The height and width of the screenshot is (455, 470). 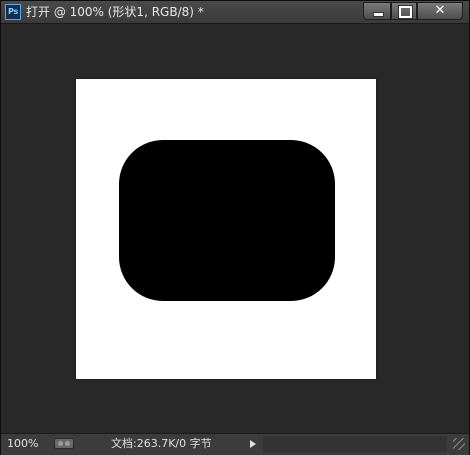 What do you see at coordinates (161, 443) in the screenshot?
I see `document-size-info: 文档:263.7K/0 字节` at bounding box center [161, 443].